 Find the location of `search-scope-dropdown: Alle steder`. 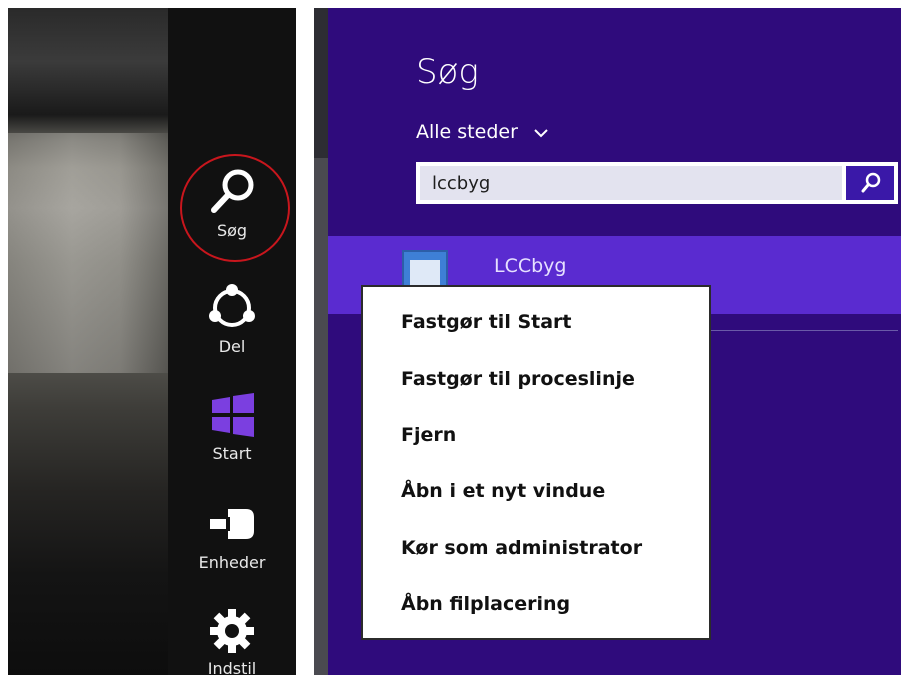

search-scope-dropdown: Alle steder is located at coordinates (483, 132).